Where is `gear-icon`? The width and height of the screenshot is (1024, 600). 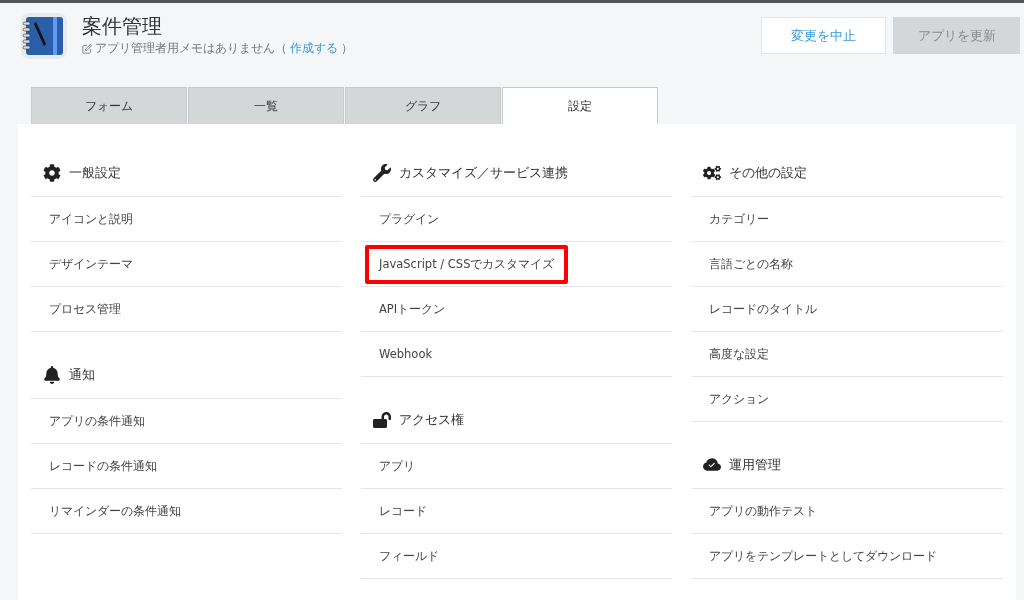 gear-icon is located at coordinates (52, 173).